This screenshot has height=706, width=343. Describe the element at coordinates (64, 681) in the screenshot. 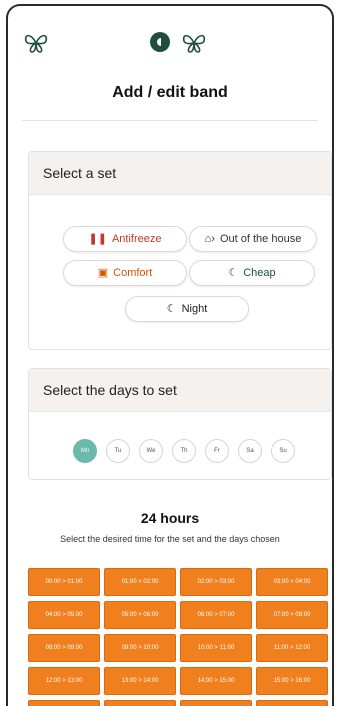

I see `time-slot: 12:00 > 13:00` at that location.